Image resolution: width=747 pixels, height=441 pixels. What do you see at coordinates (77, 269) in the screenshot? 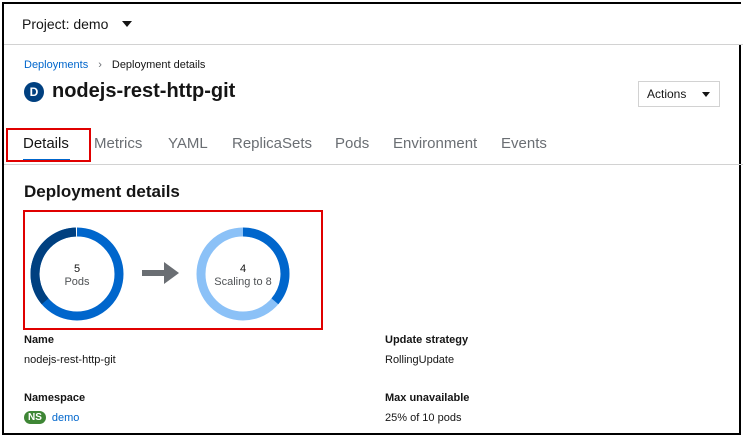
I see `current-pods-count: 5` at bounding box center [77, 269].